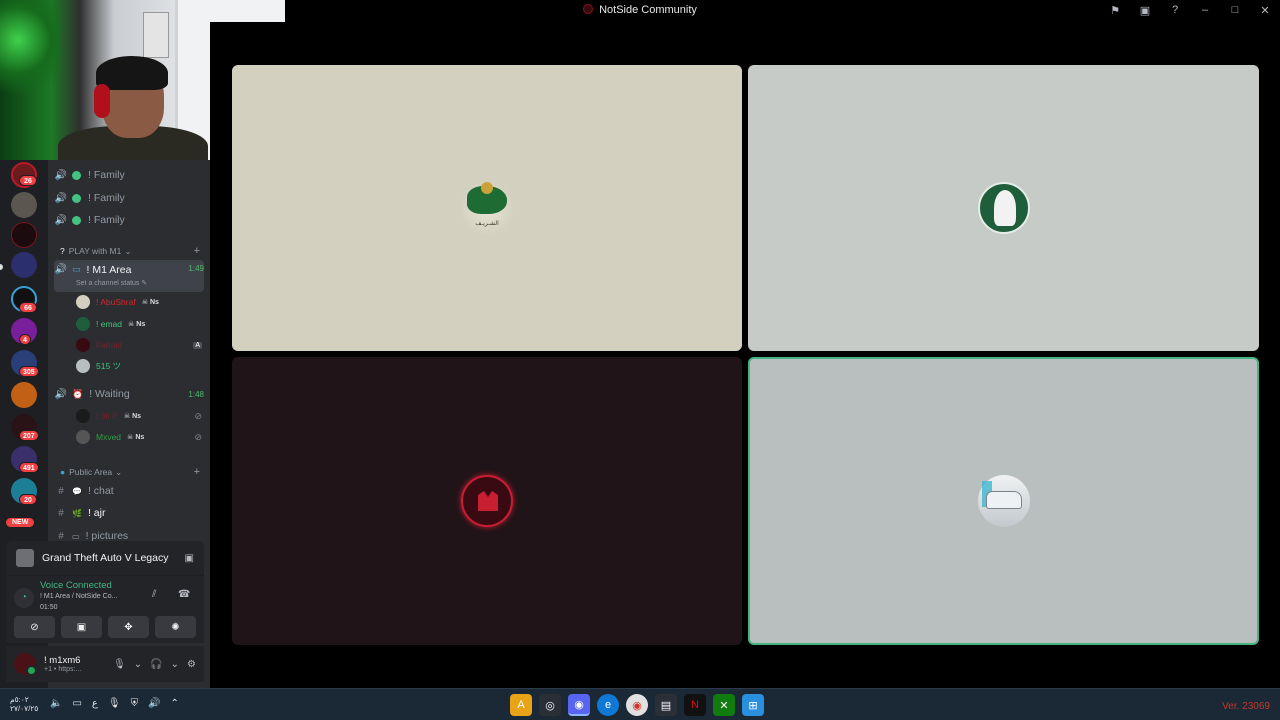 The image size is (1280, 720). Describe the element at coordinates (695, 705) in the screenshot. I see `app-icon-netflix: N` at that location.